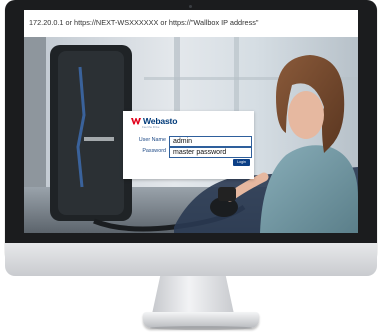 The width and height of the screenshot is (382, 332). Describe the element at coordinates (154, 151) in the screenshot. I see `password-label: Password` at that location.